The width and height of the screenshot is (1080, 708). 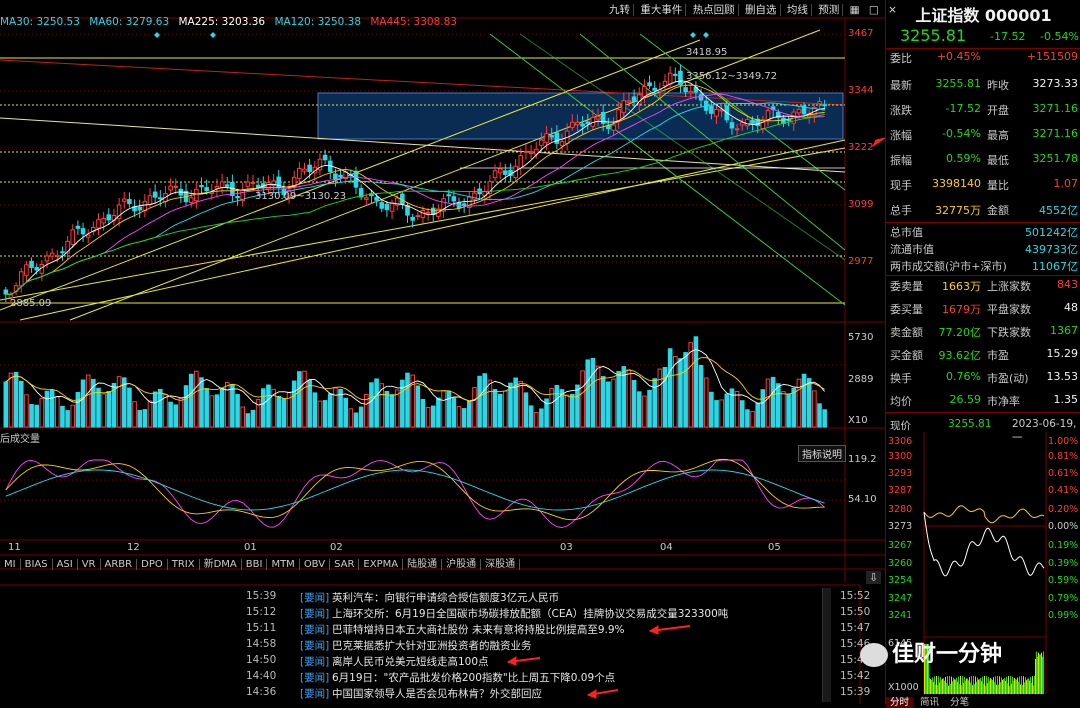 I want to click on intraday-axis-label: 3260, so click(x=900, y=563).